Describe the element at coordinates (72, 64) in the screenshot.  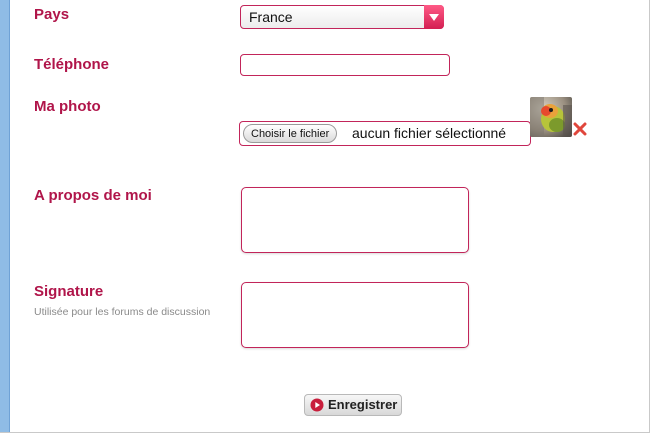
I see `telephone-label: Téléphone` at that location.